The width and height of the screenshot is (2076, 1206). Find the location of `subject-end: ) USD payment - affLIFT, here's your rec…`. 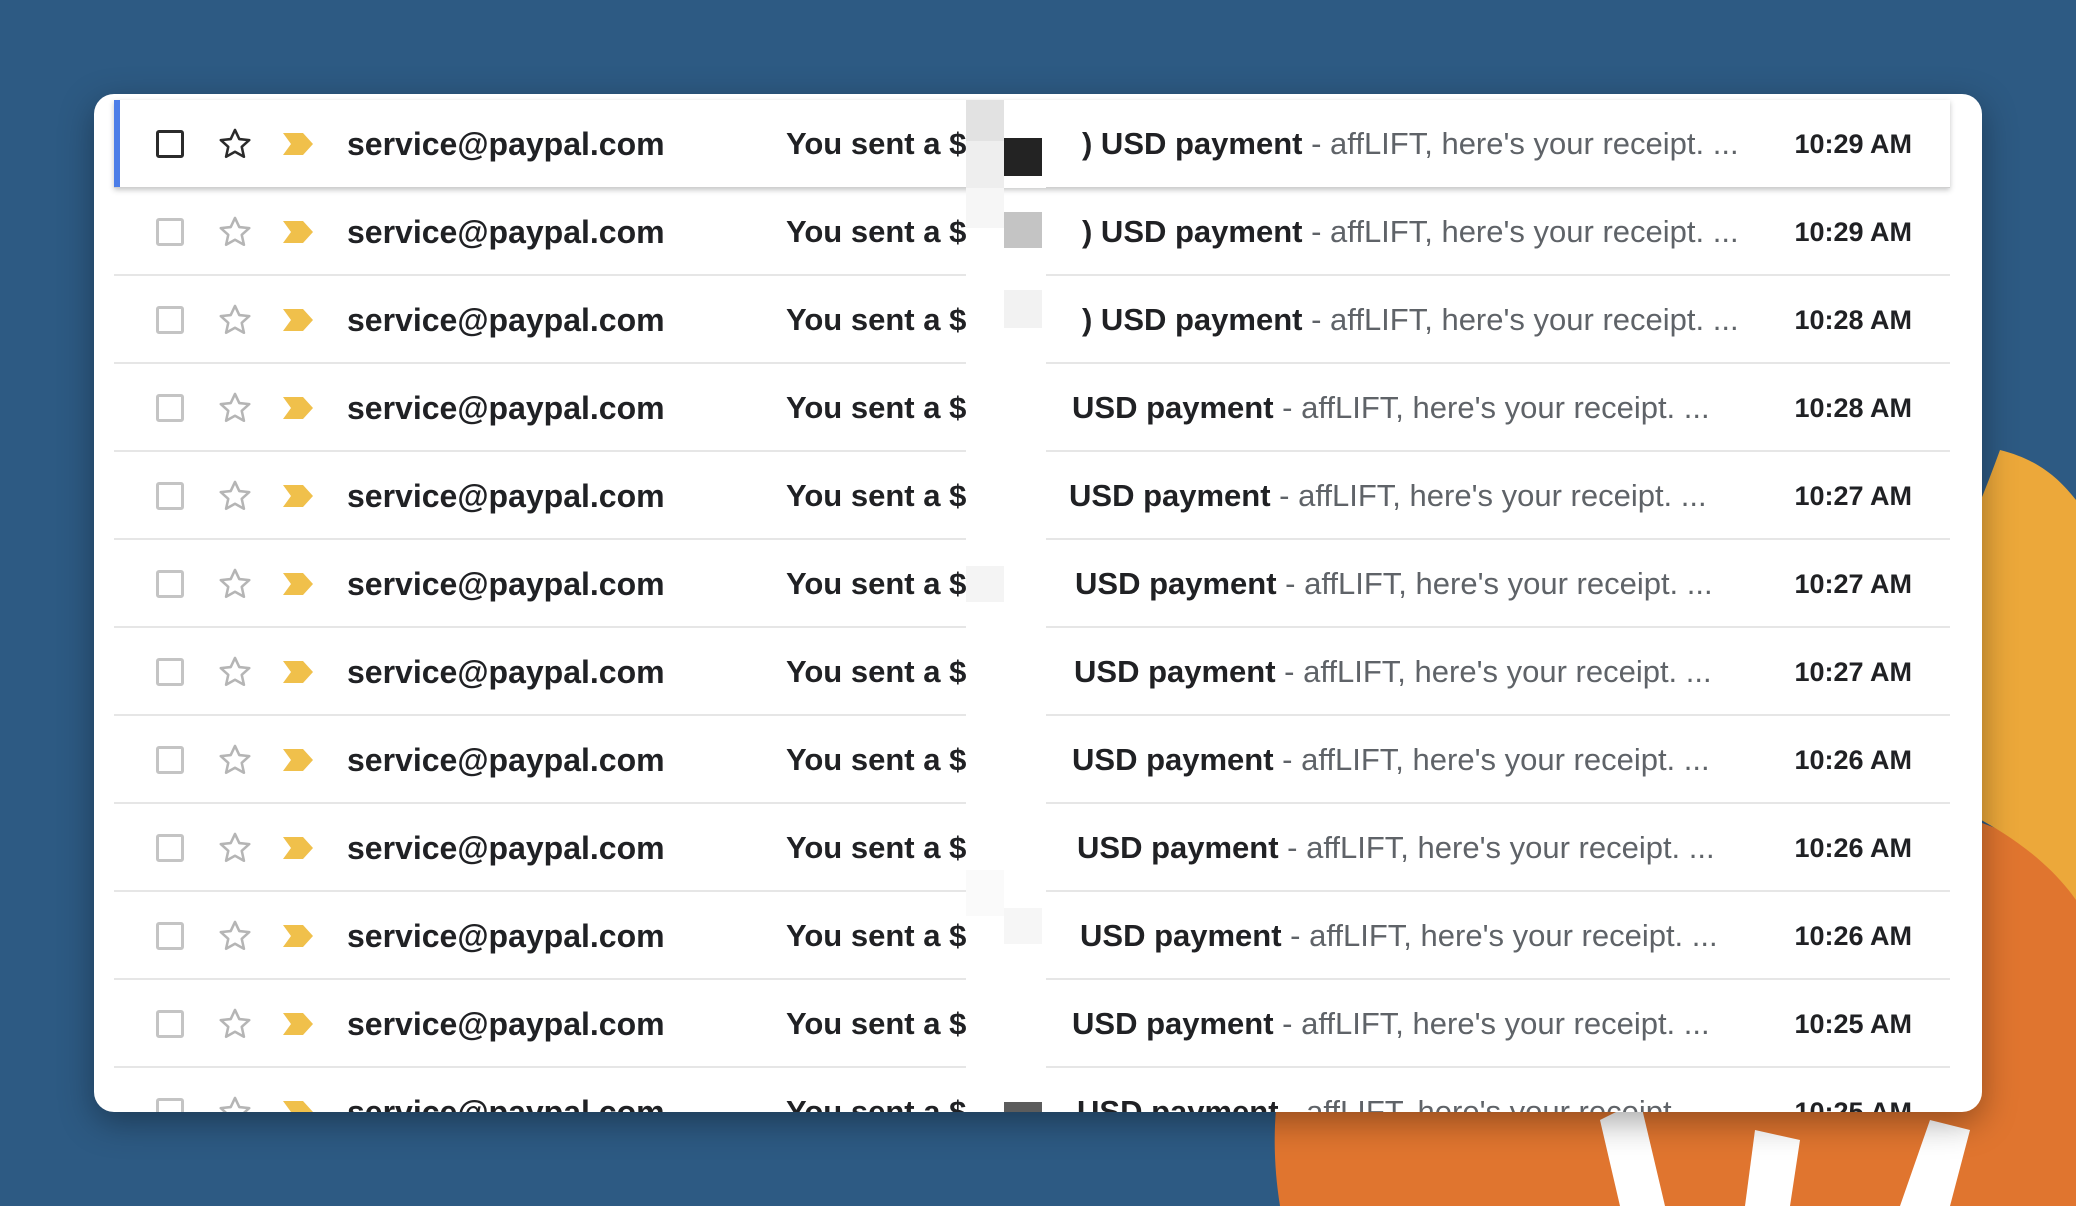

subject-end: ) USD payment - affLIFT, here's your rec… is located at coordinates (1410, 320).